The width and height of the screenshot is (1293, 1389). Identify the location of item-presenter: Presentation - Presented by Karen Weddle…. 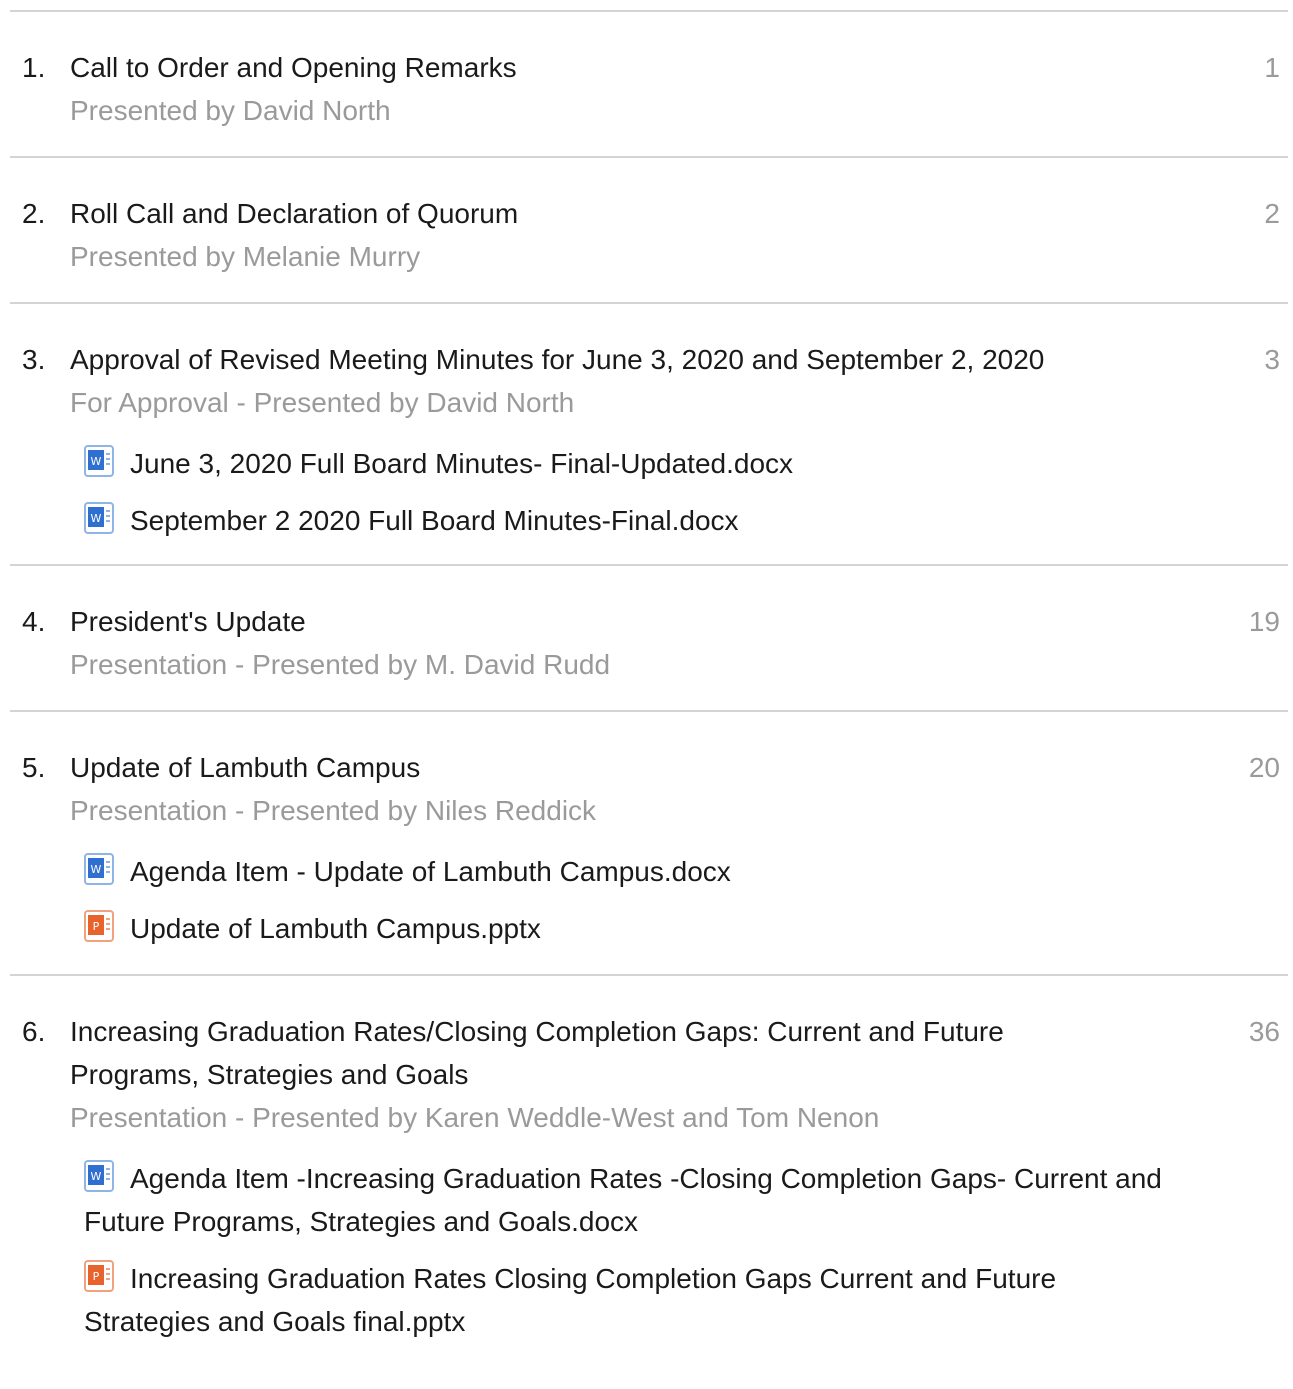
(475, 1117).